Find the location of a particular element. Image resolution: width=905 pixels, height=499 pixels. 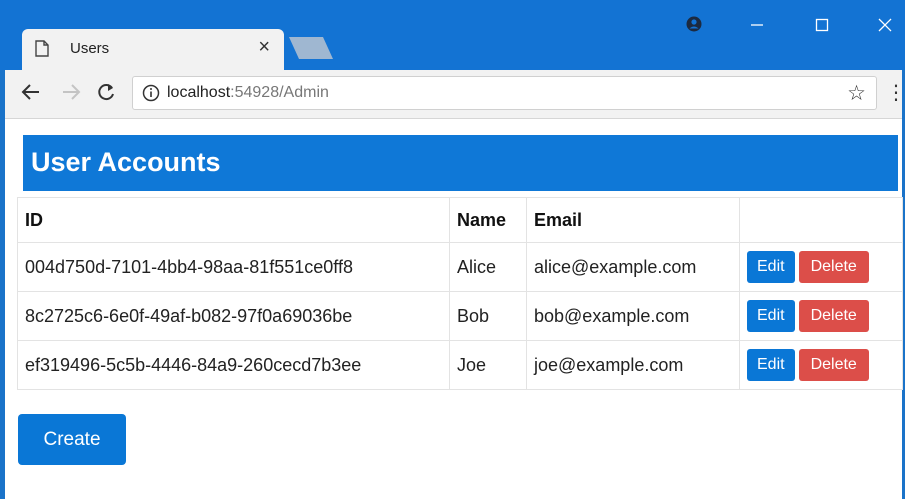

column-header-name: Name is located at coordinates (488, 220).